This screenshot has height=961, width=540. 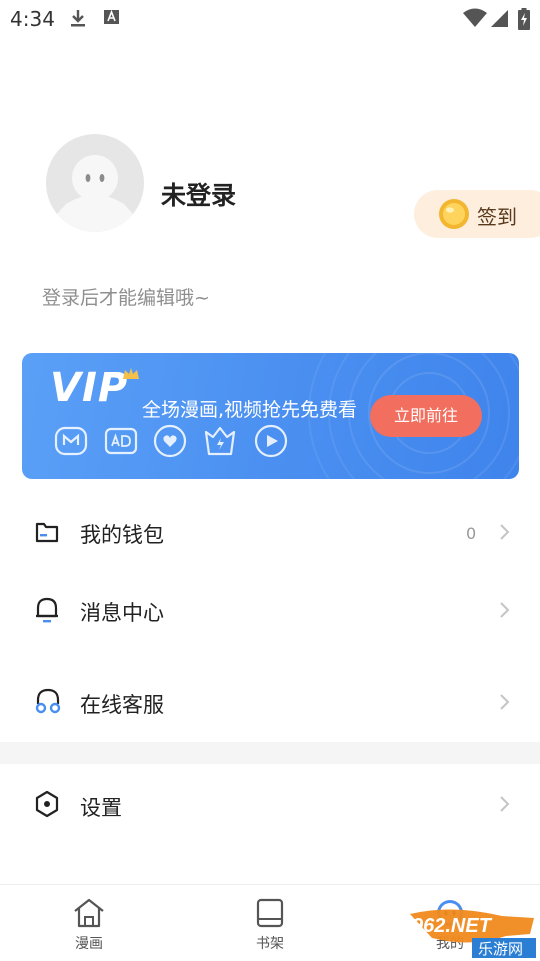 What do you see at coordinates (47, 532) in the screenshot?
I see `wallet-icon` at bounding box center [47, 532].